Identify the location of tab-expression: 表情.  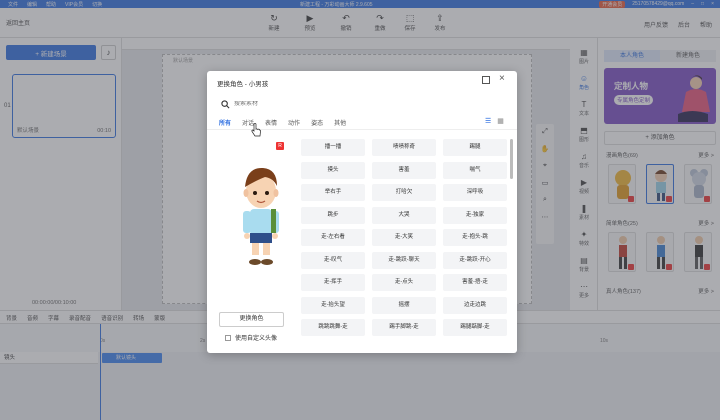
(271, 122).